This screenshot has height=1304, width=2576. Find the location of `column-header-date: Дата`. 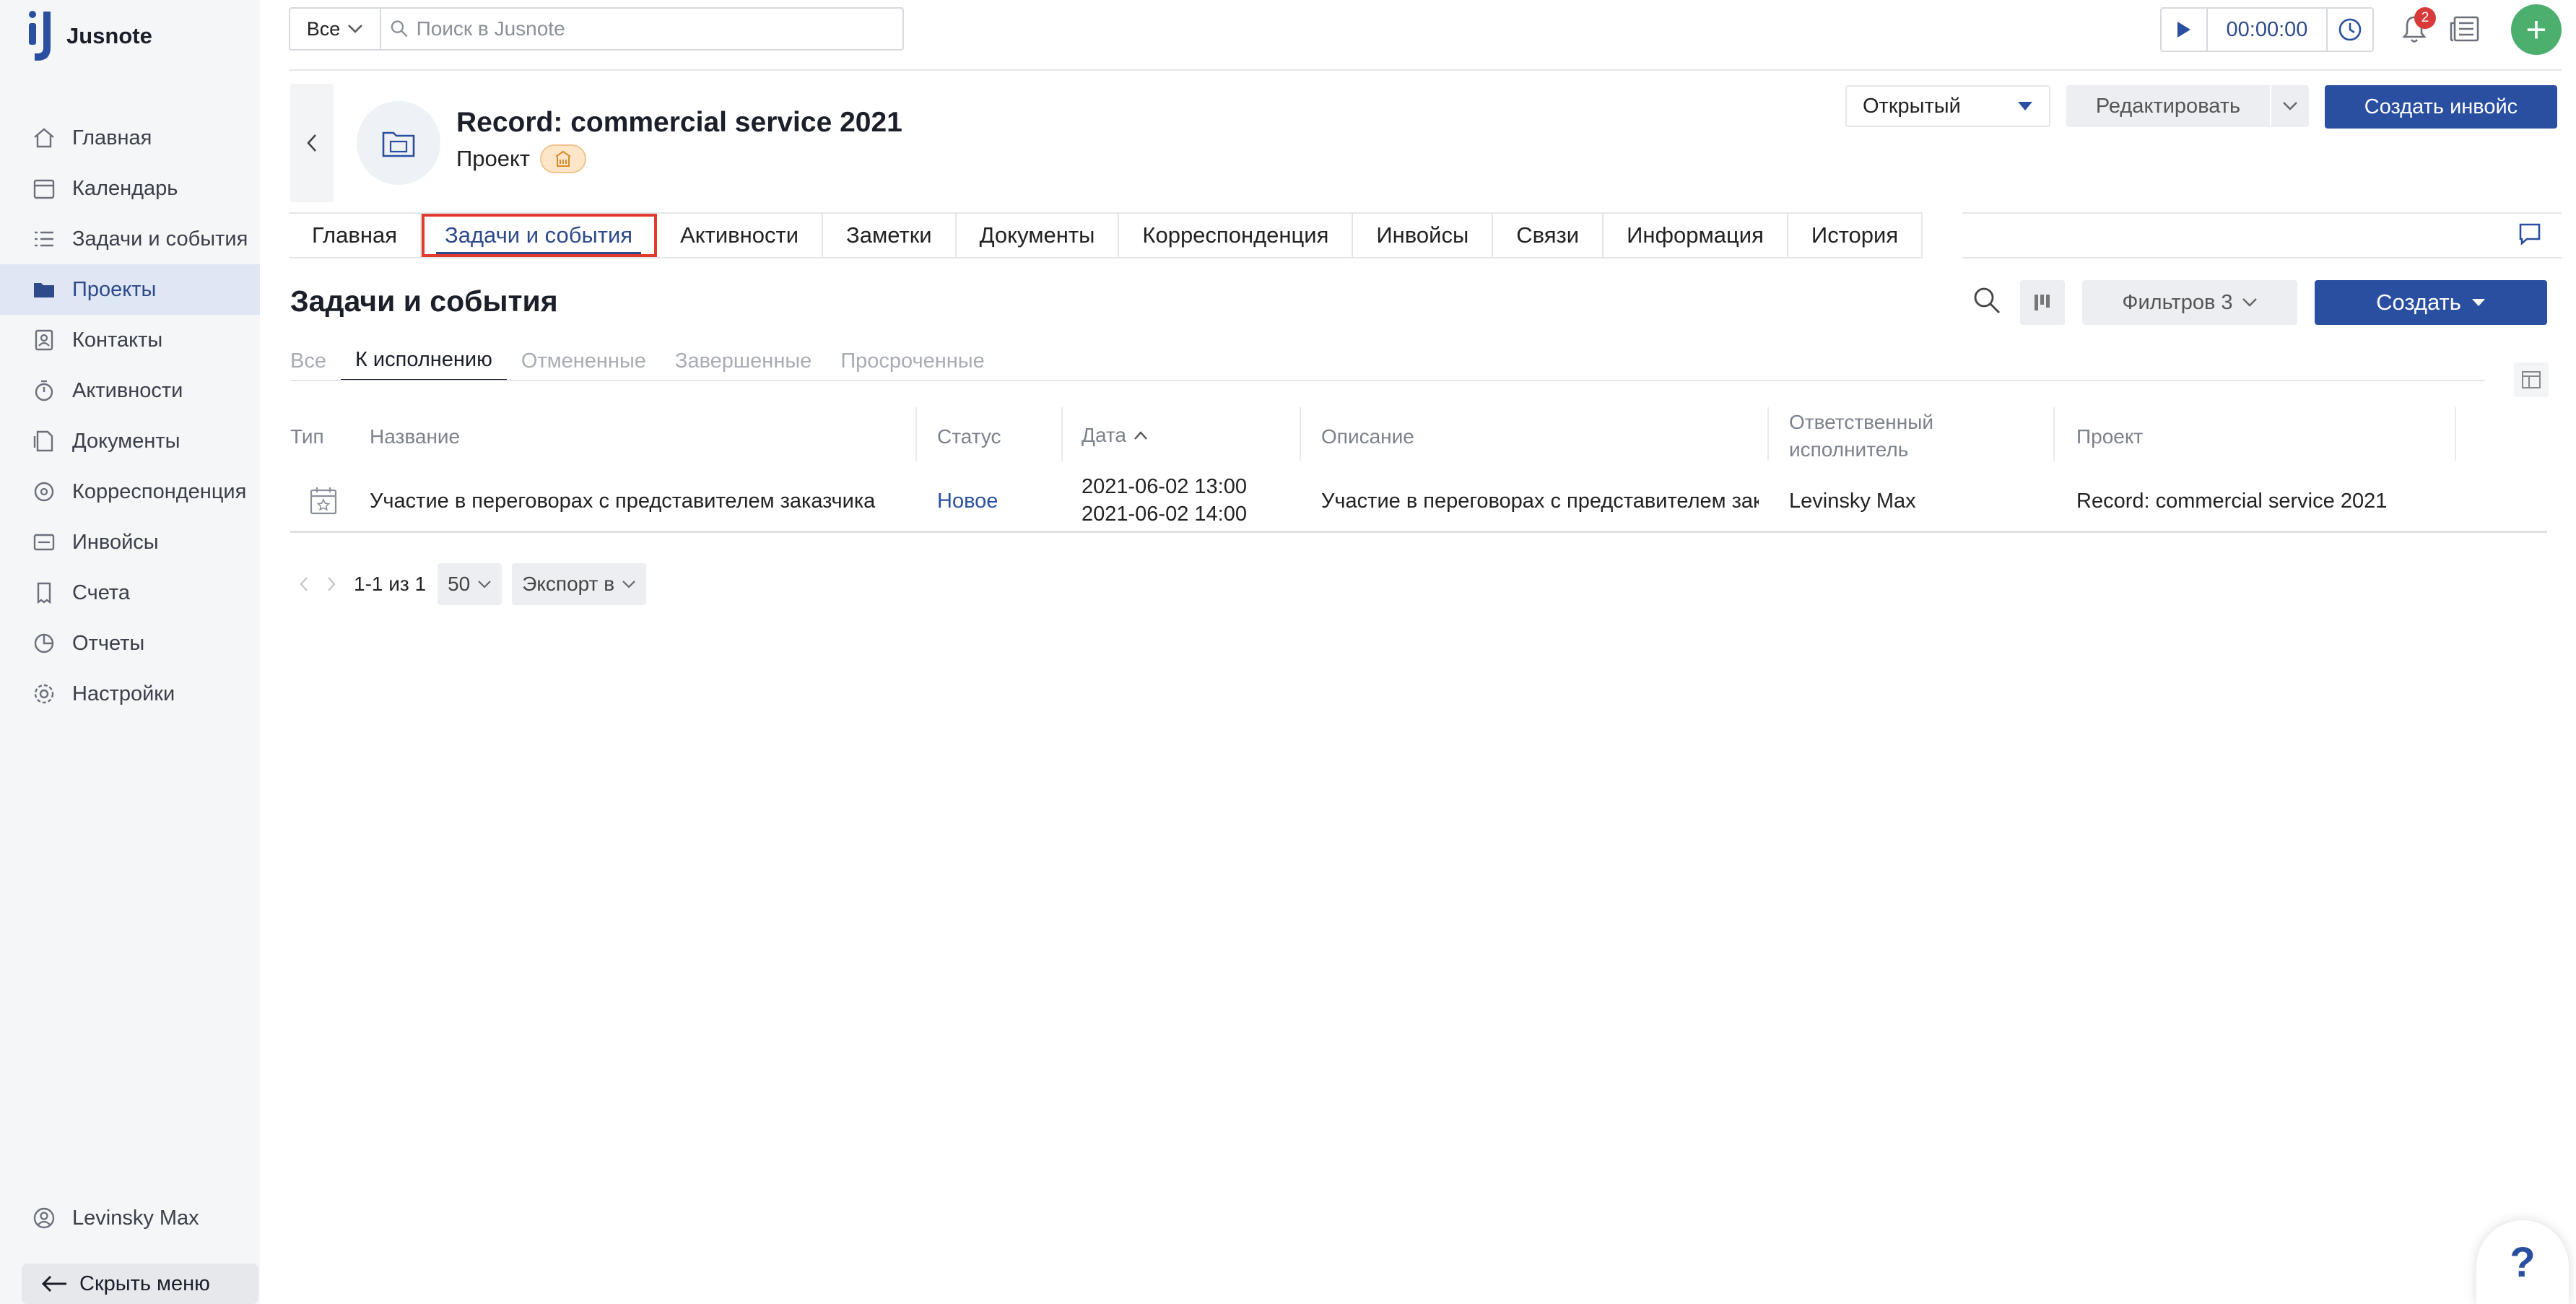

column-header-date: Дата is located at coordinates (1115, 436).